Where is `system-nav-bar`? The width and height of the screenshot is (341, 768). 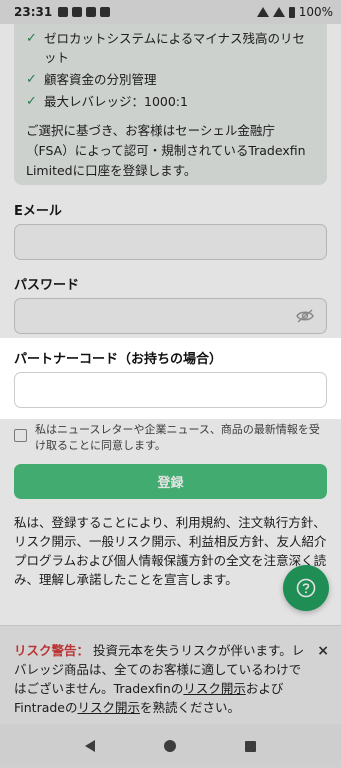 system-nav-bar is located at coordinates (170, 746).